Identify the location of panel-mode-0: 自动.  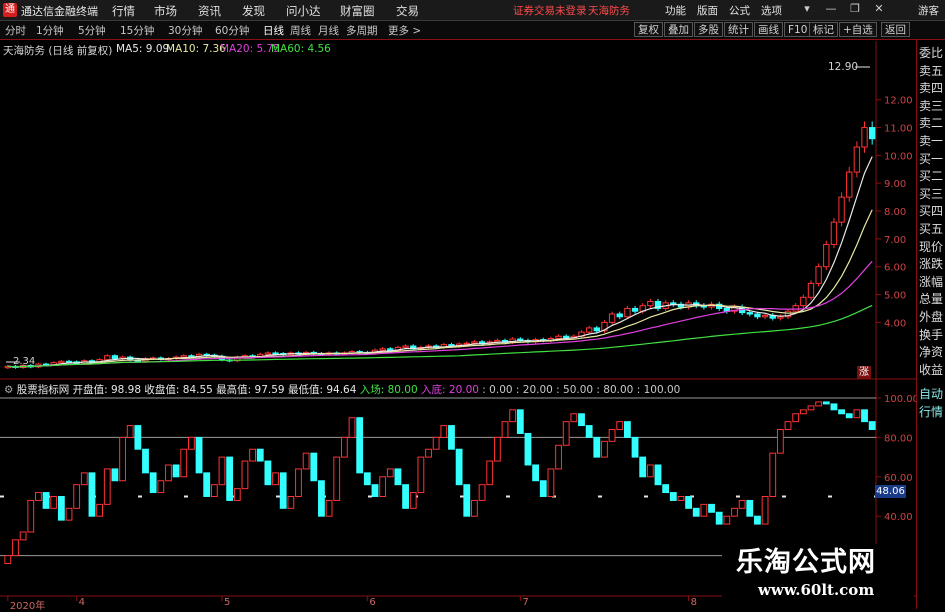
(931, 393).